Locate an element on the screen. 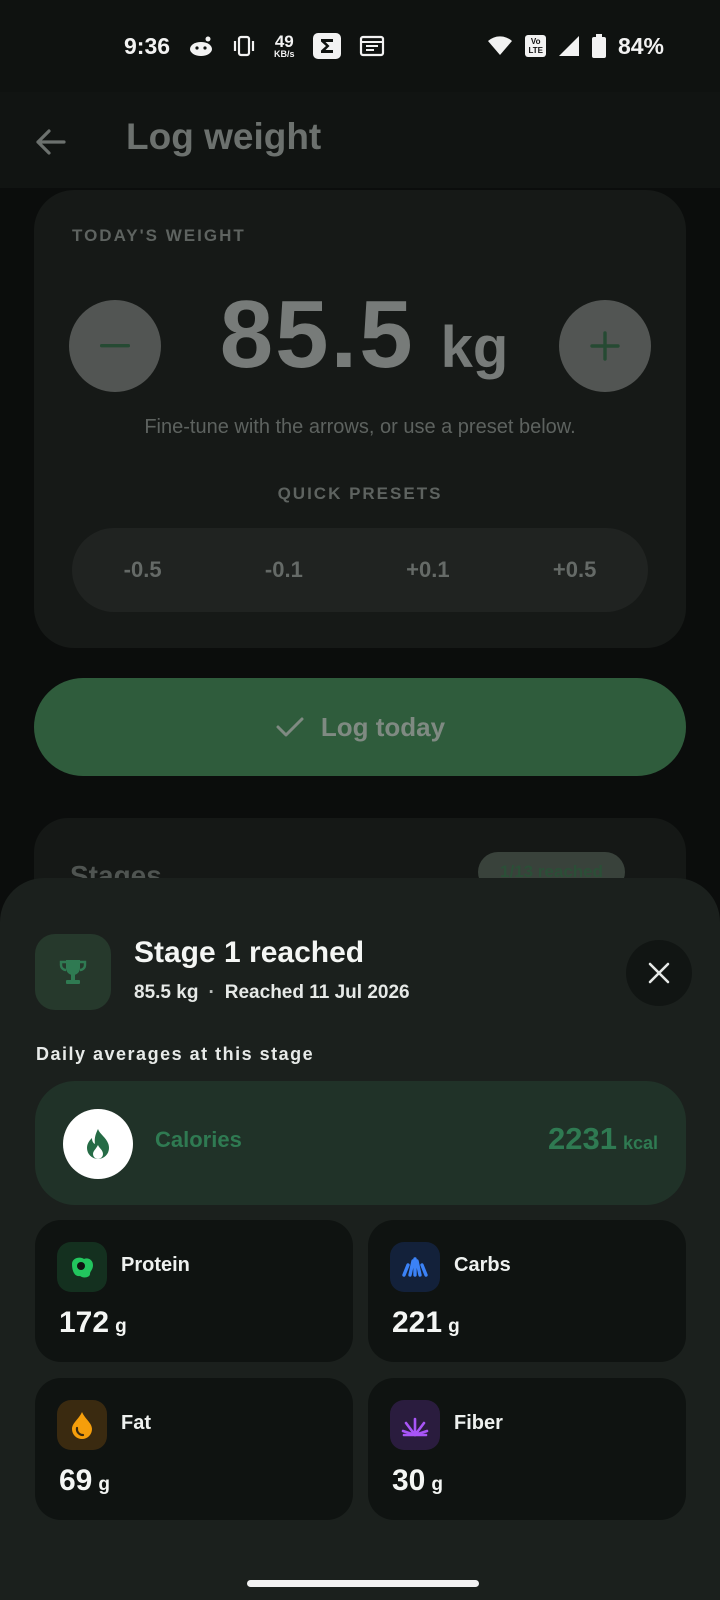  calories-value: 2231 kcal is located at coordinates (603, 1139).